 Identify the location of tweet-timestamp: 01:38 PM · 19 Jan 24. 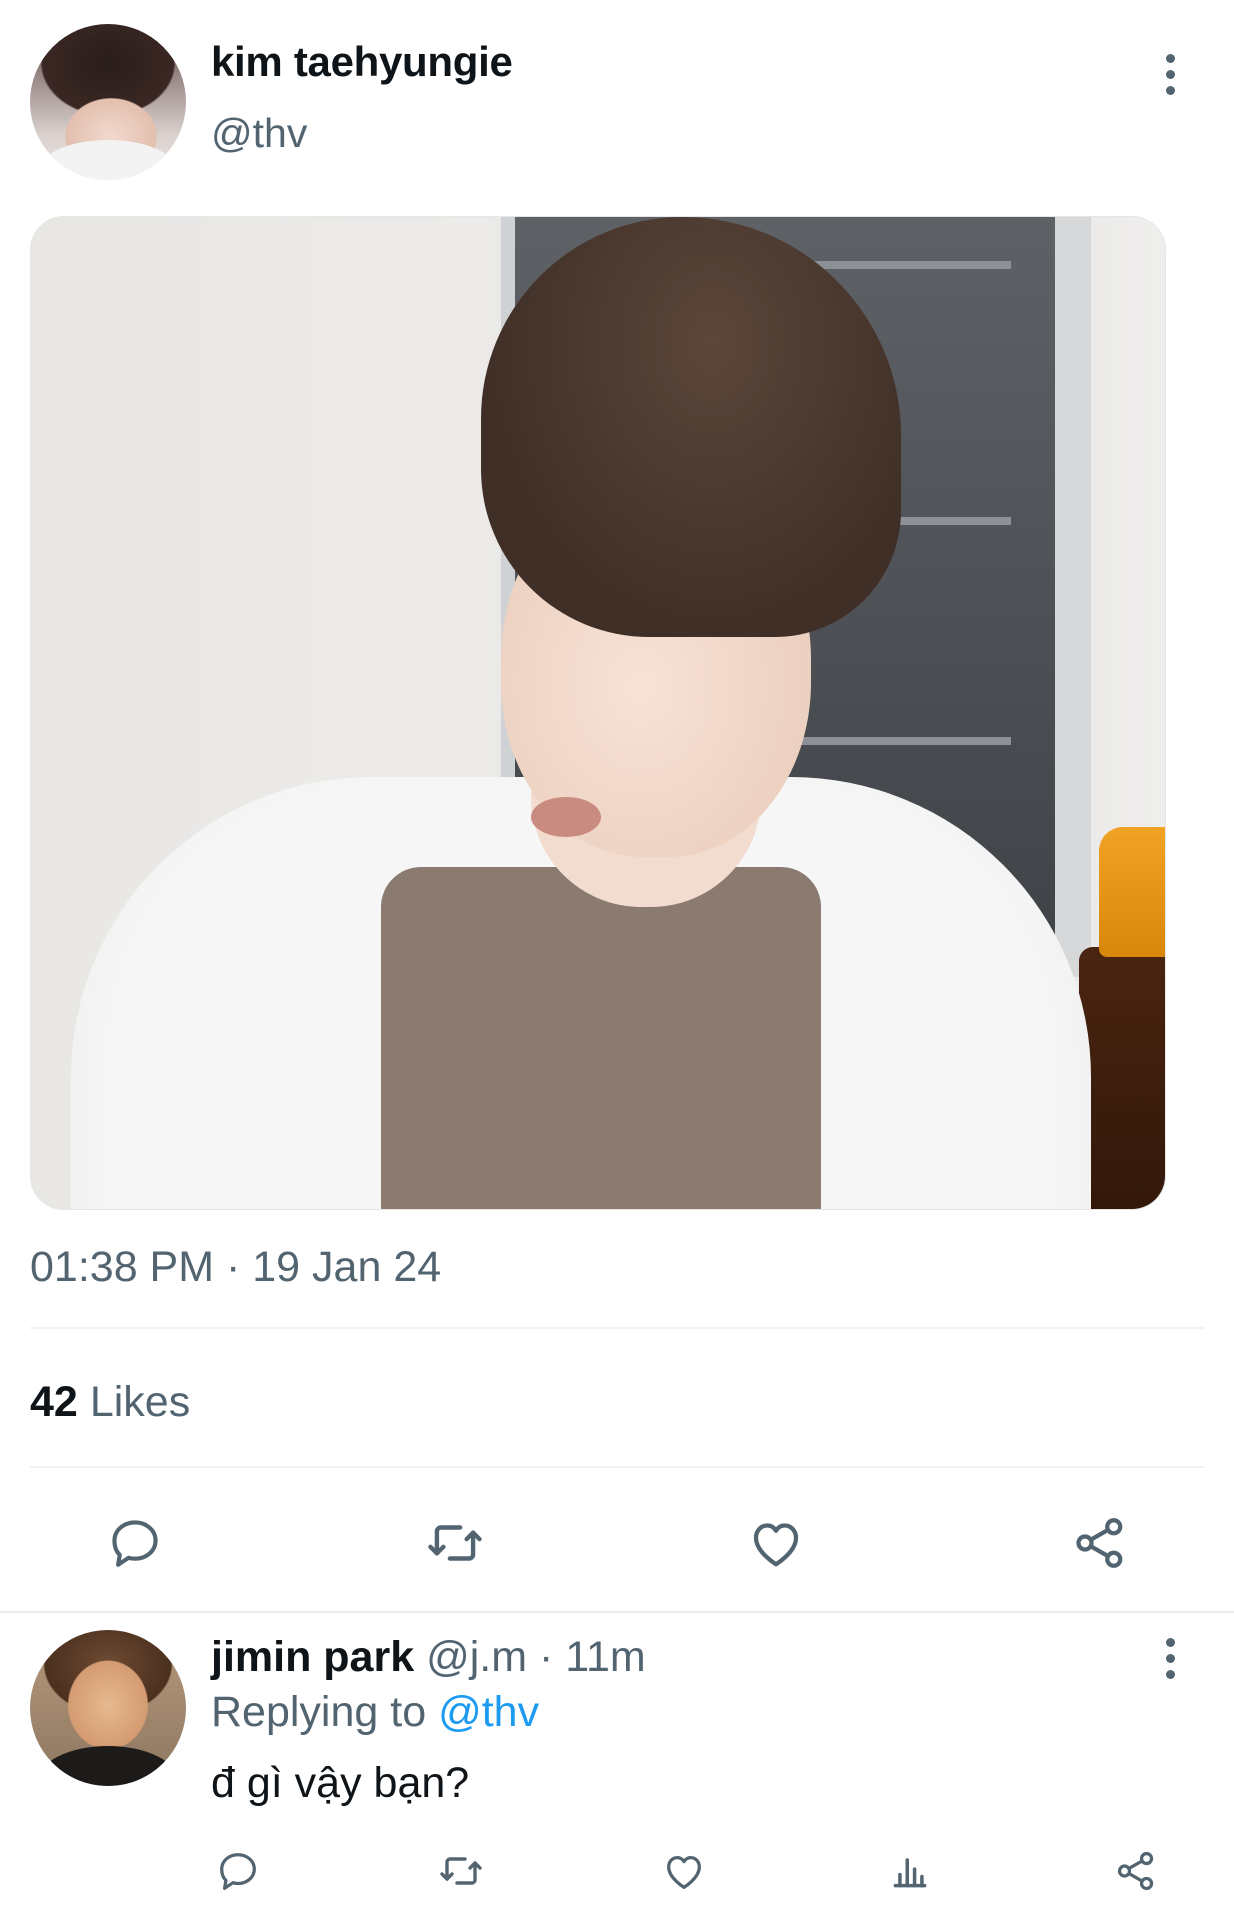
(235, 1267).